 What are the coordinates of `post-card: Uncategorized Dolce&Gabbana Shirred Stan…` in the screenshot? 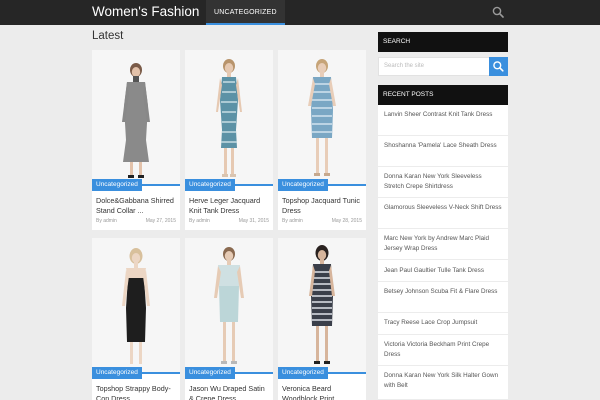 It's located at (136, 140).